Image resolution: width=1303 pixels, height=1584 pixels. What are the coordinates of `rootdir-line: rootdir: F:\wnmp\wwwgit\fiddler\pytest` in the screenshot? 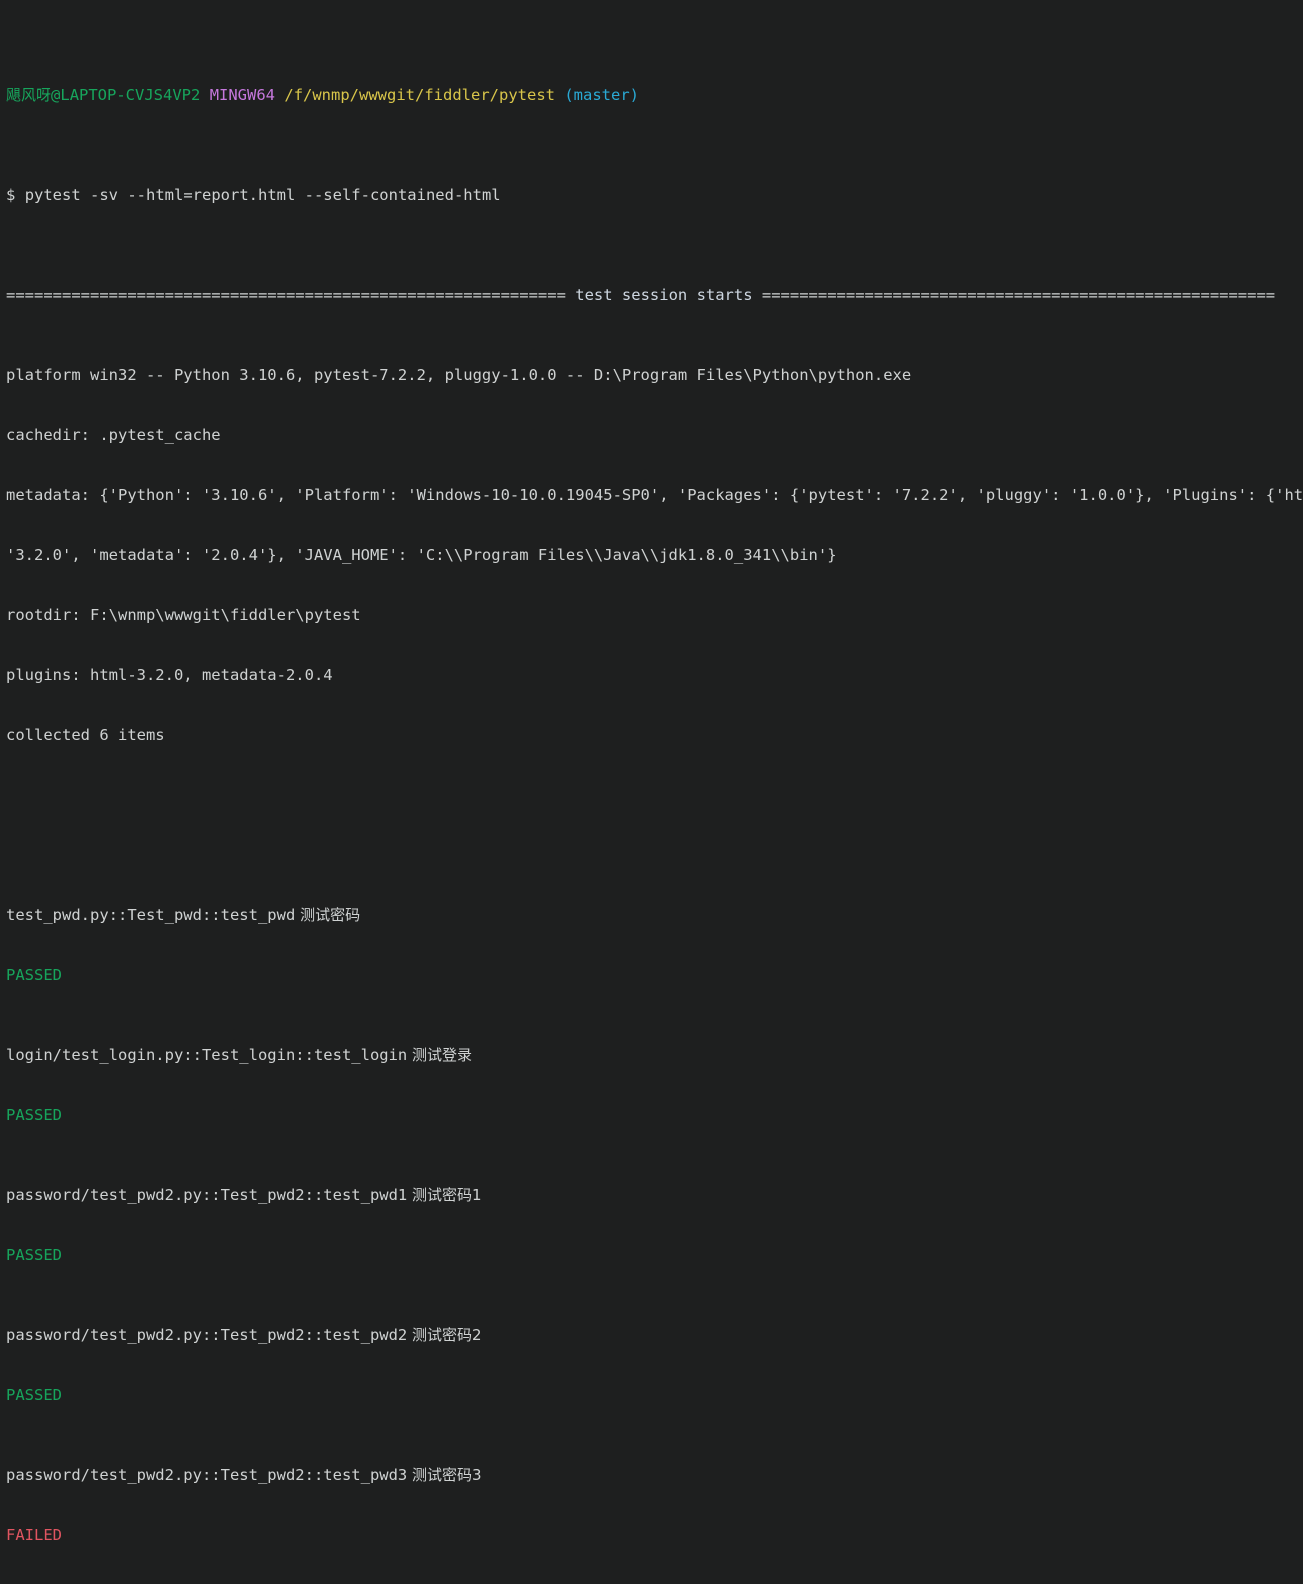 It's located at (183, 615).